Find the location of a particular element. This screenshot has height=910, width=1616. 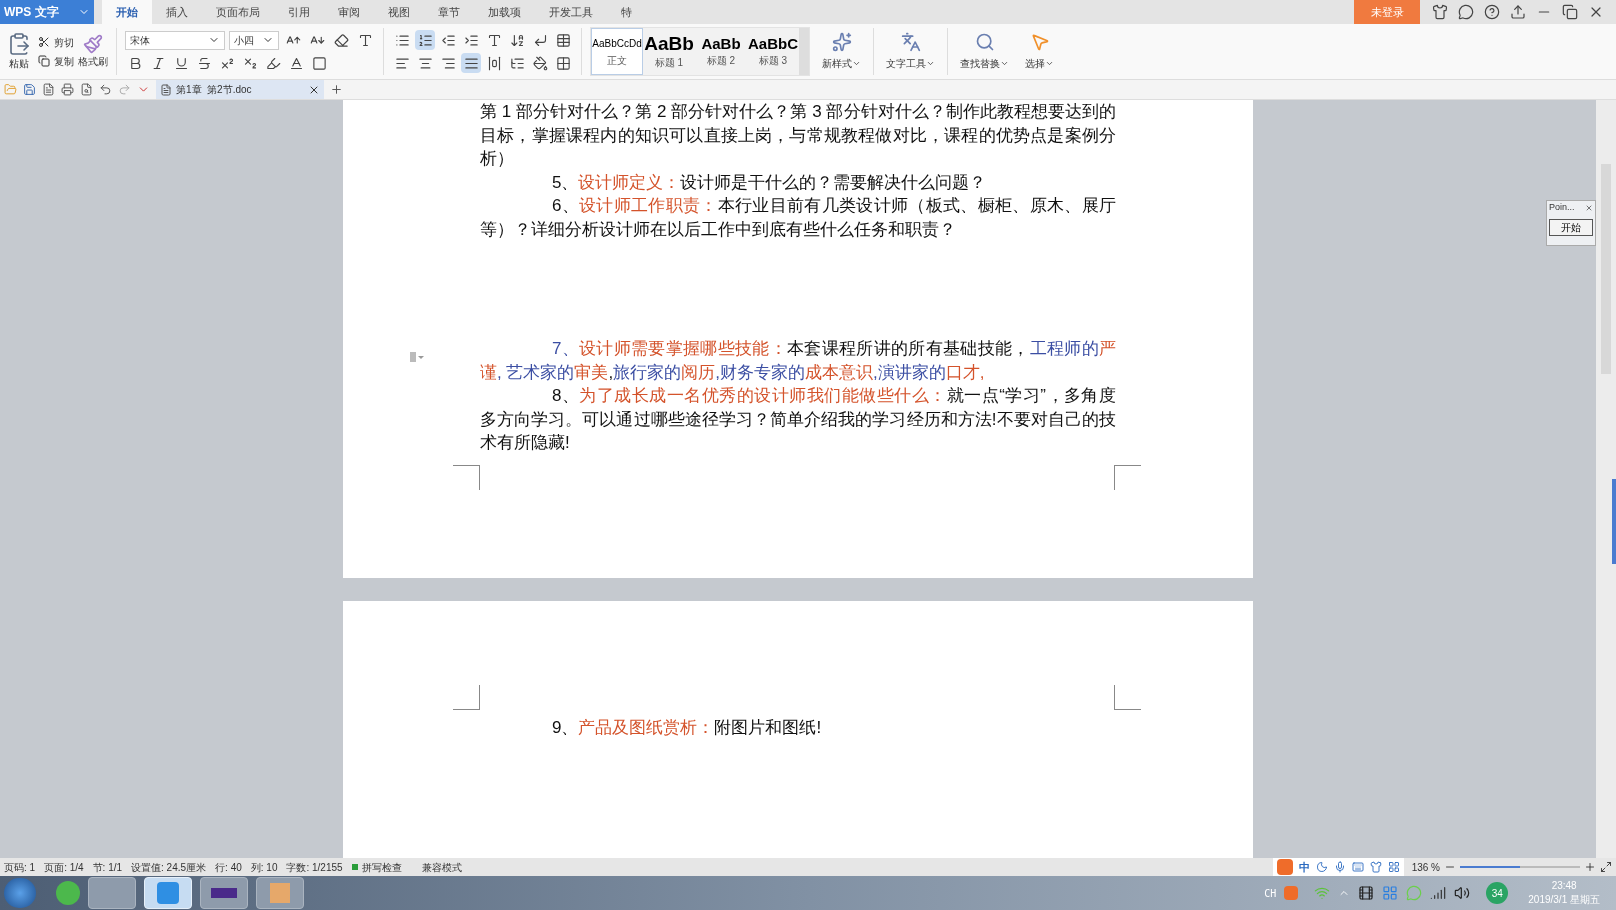

input-method-icon is located at coordinates (1291, 893).